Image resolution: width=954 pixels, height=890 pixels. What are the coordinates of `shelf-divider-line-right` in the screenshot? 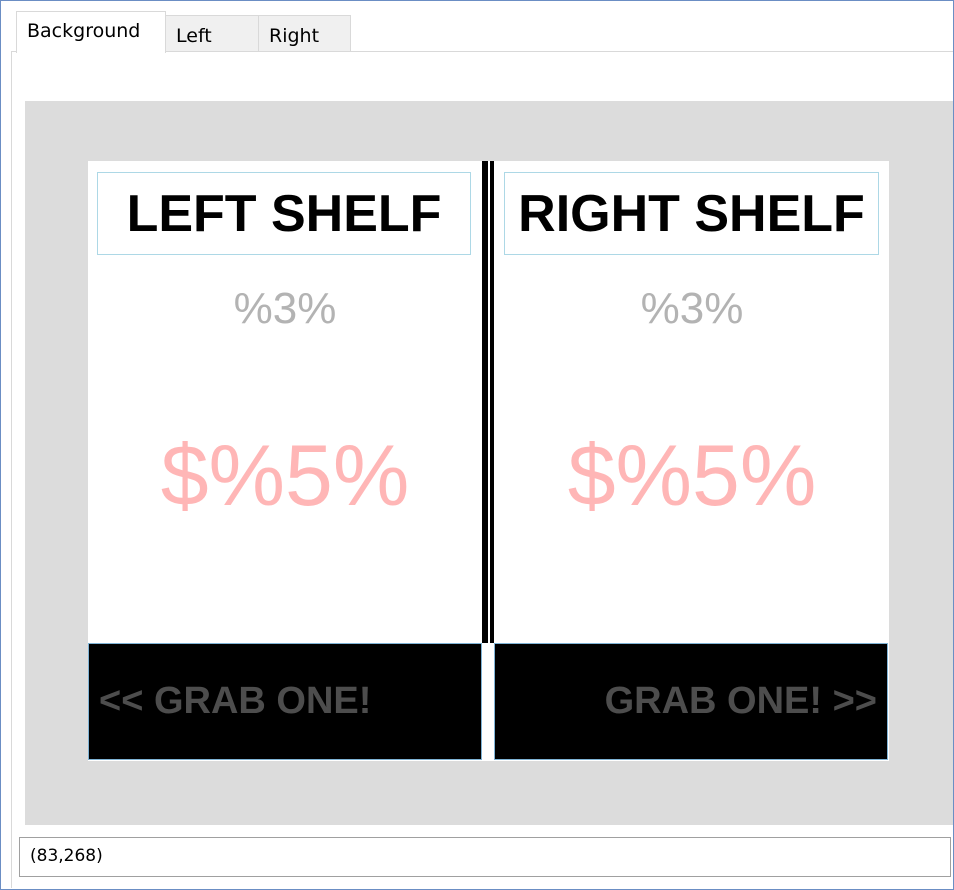 It's located at (492, 402).